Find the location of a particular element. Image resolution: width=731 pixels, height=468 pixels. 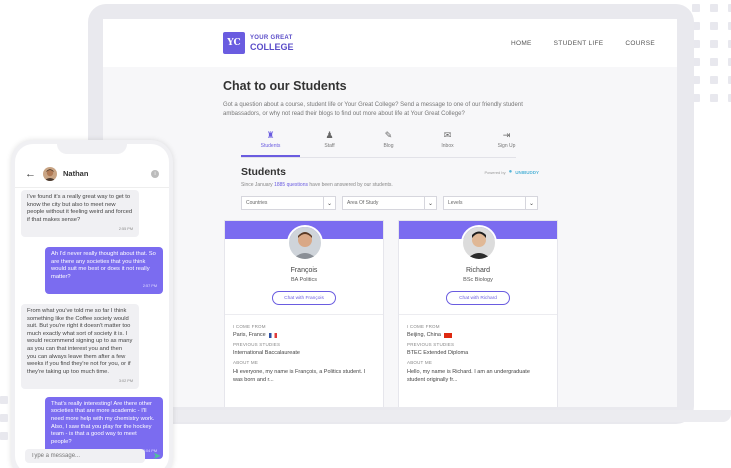

students-header: Students Powered by ● UNIBUDDY is located at coordinates (390, 172).